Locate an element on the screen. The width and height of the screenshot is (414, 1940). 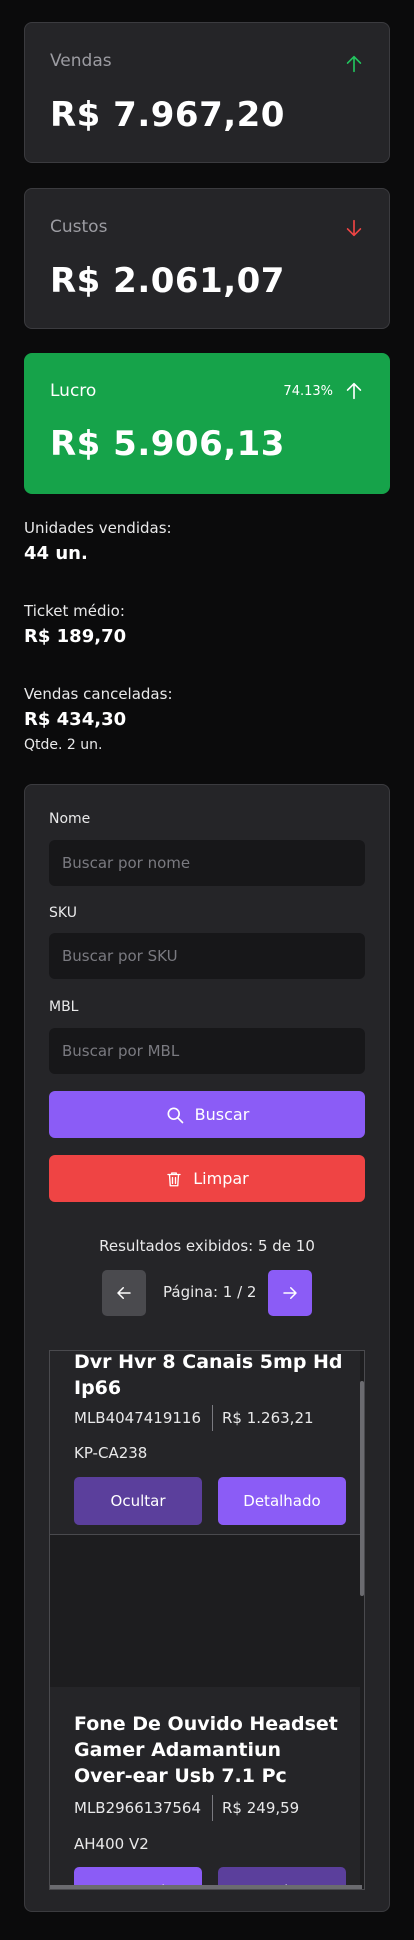
sales-card: Vendas R$ 7.967,20 is located at coordinates (207, 92).